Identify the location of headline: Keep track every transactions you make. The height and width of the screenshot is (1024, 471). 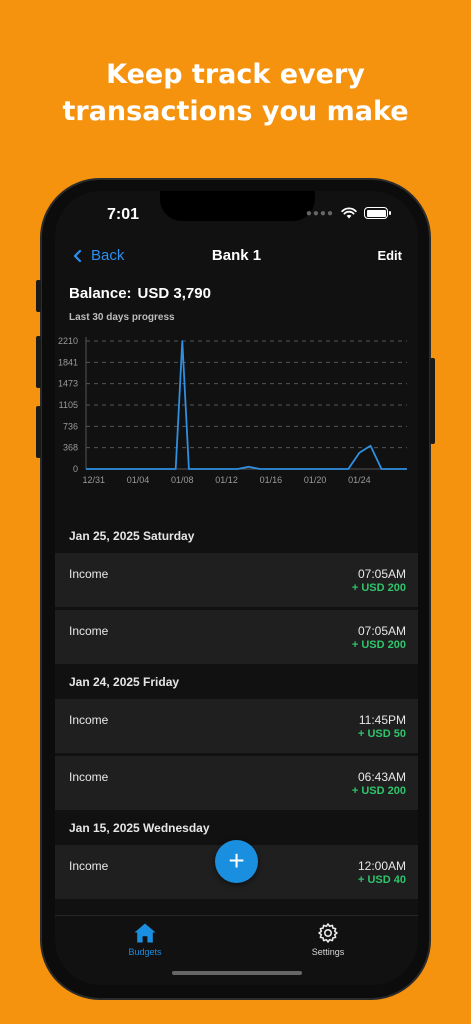
(235, 93).